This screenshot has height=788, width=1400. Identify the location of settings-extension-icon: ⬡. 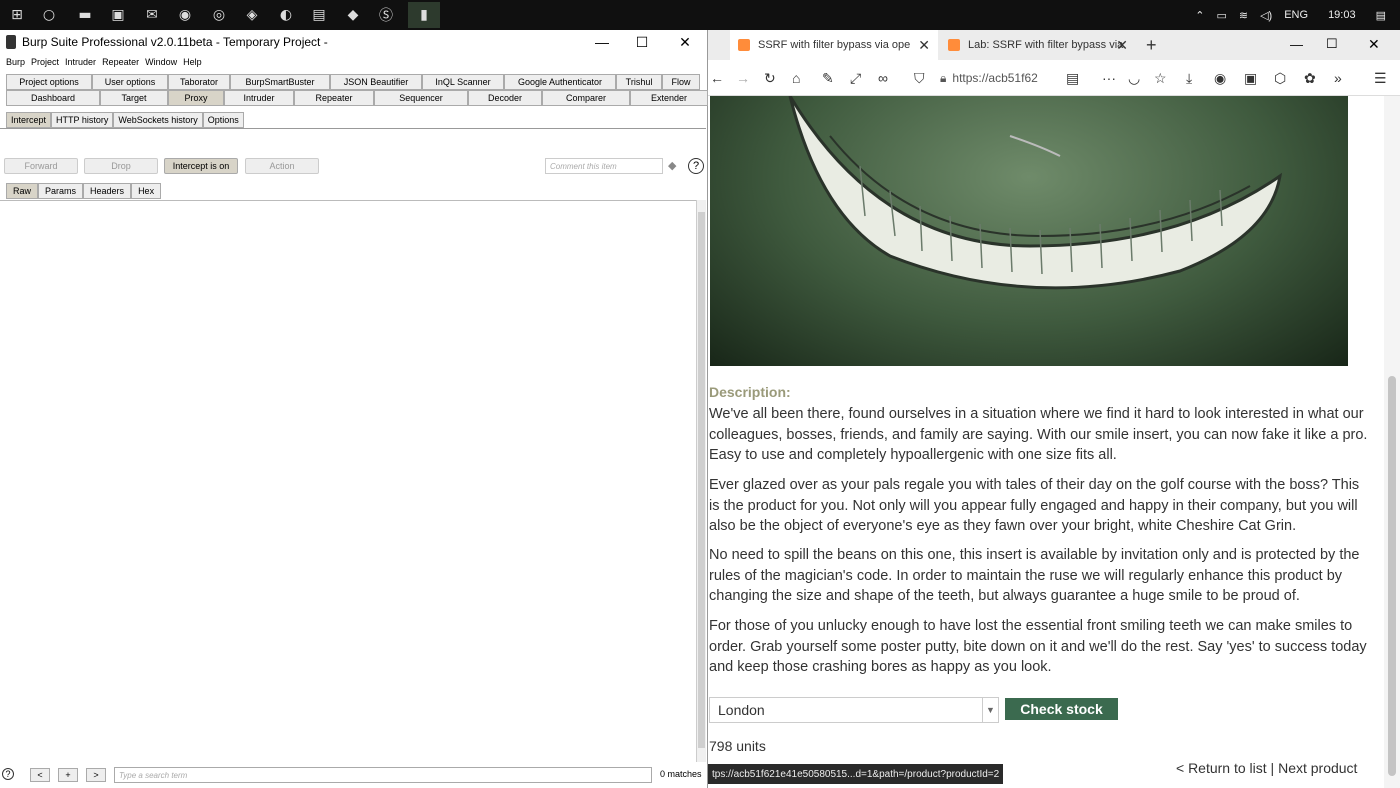
(1280, 78).